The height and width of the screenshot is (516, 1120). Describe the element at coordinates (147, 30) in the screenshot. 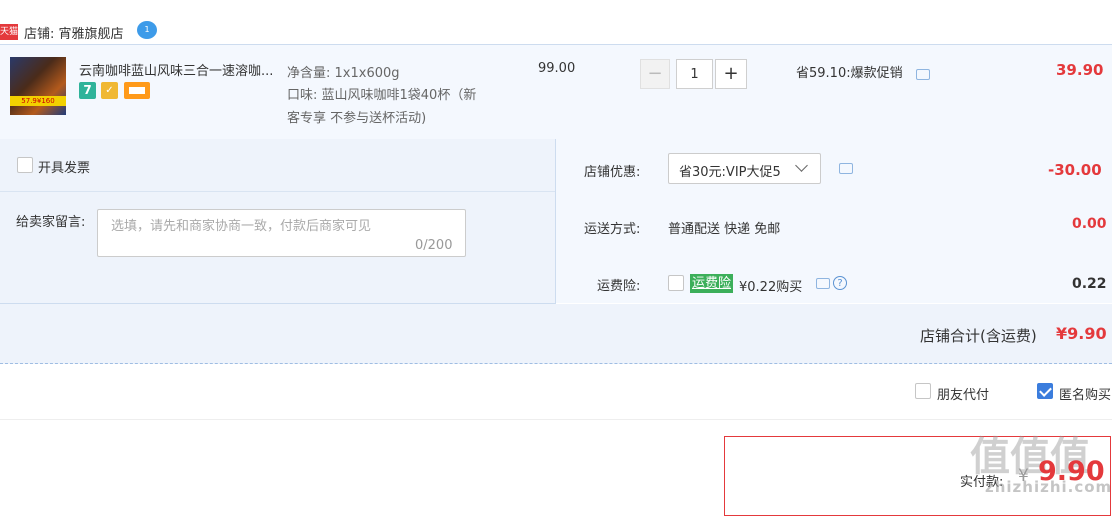

I see `chat-bubble-icon: 1` at that location.